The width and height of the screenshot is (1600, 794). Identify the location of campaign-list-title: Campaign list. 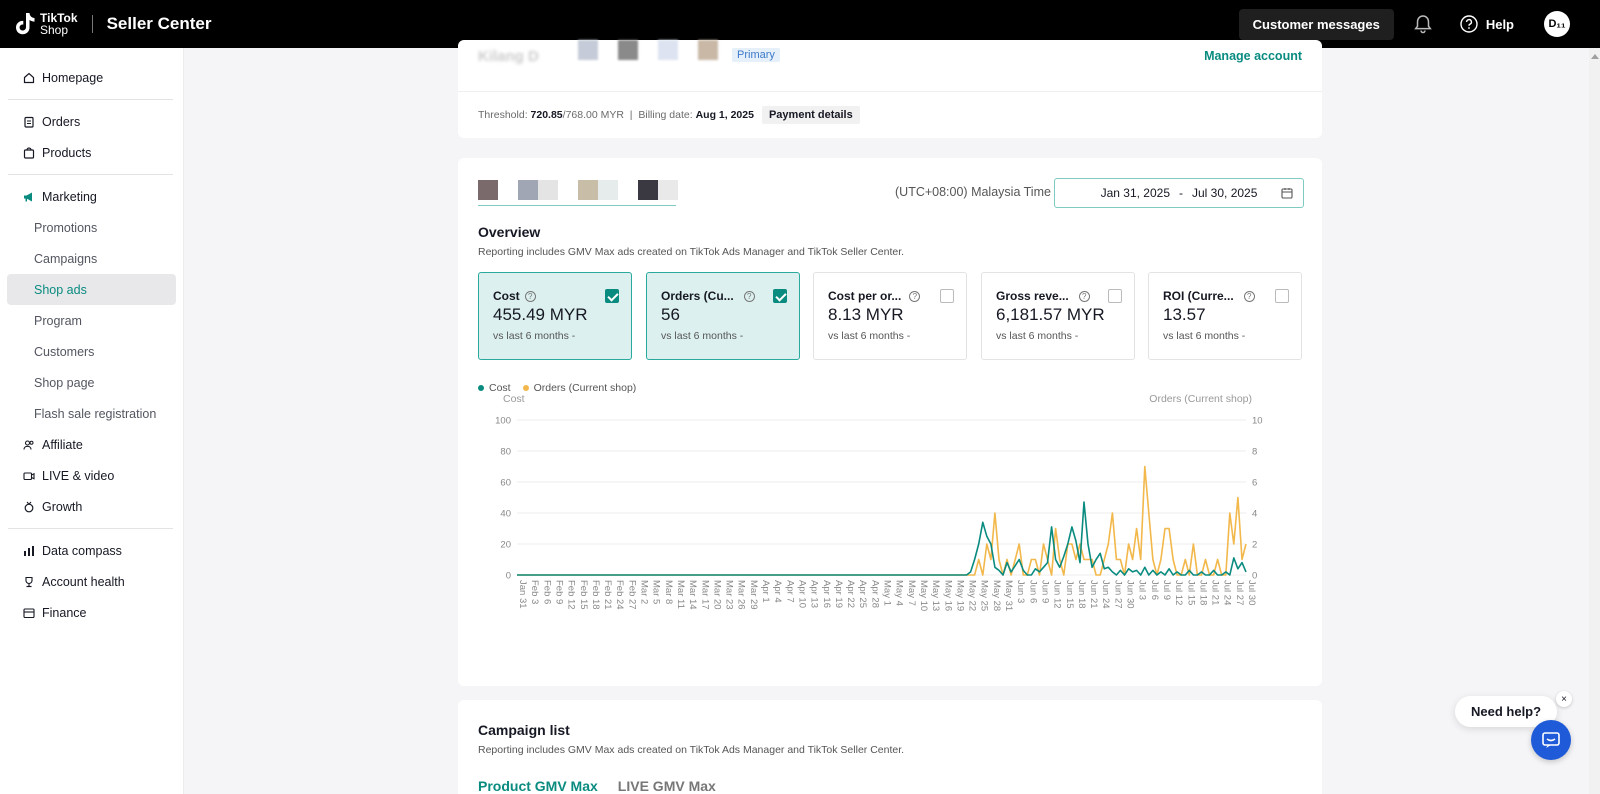
(524, 730).